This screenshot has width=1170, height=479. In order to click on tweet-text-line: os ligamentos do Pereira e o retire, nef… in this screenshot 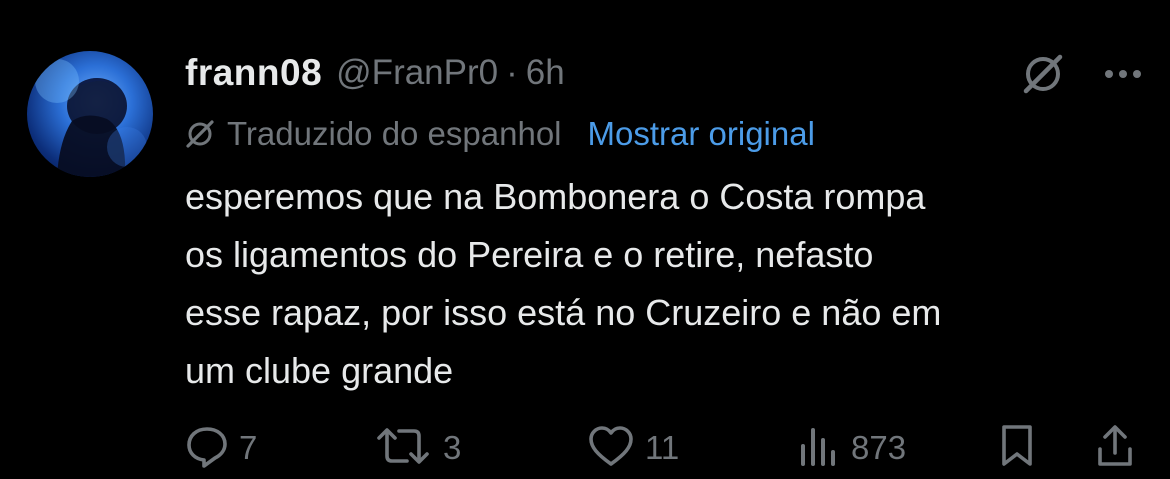, I will do `click(529, 254)`.